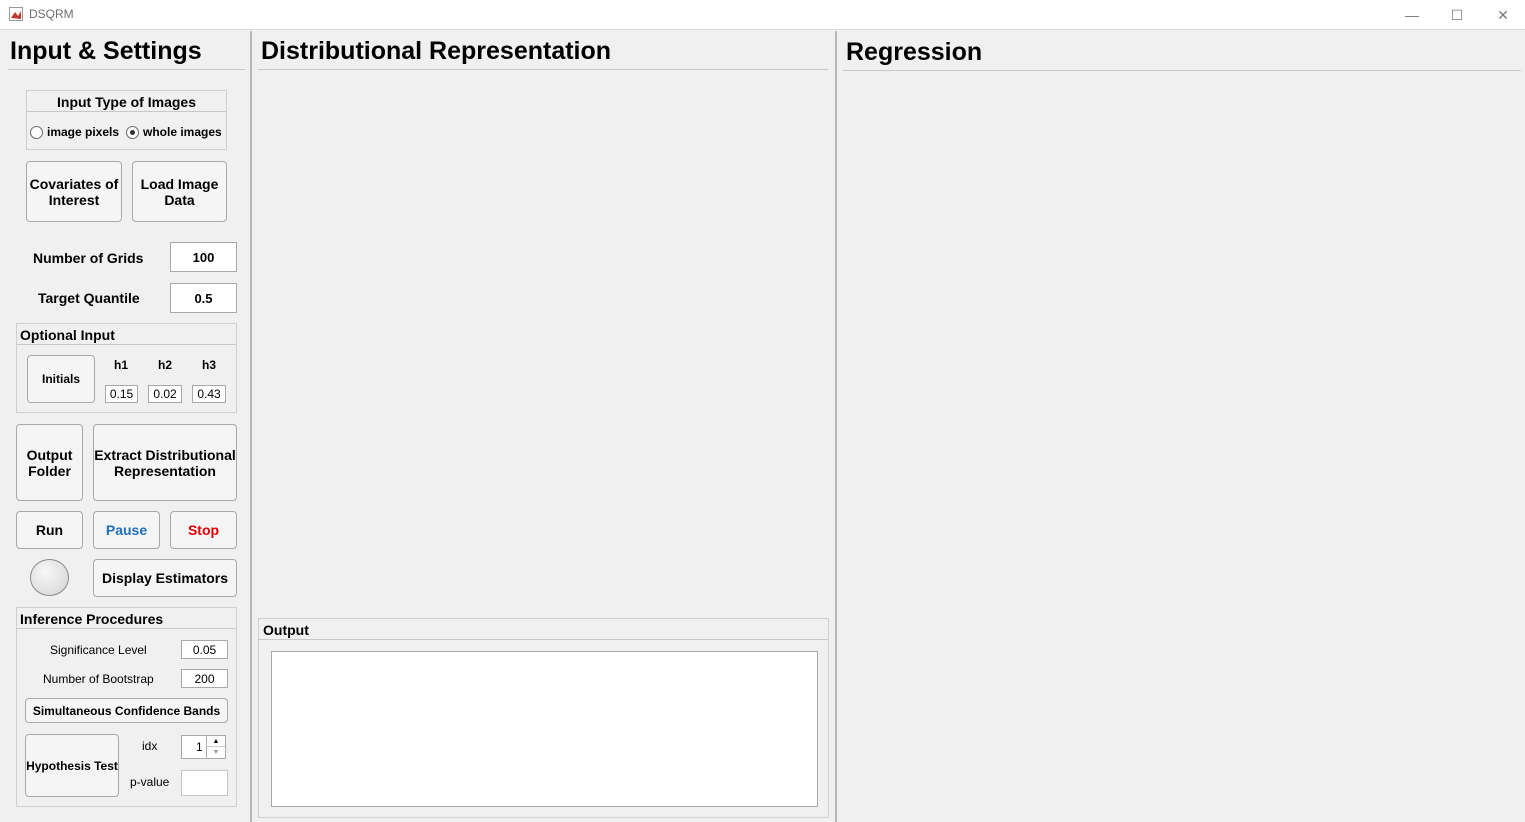 This screenshot has height=822, width=1525. I want to click on panel-title: Input & Settings, so click(106, 51).